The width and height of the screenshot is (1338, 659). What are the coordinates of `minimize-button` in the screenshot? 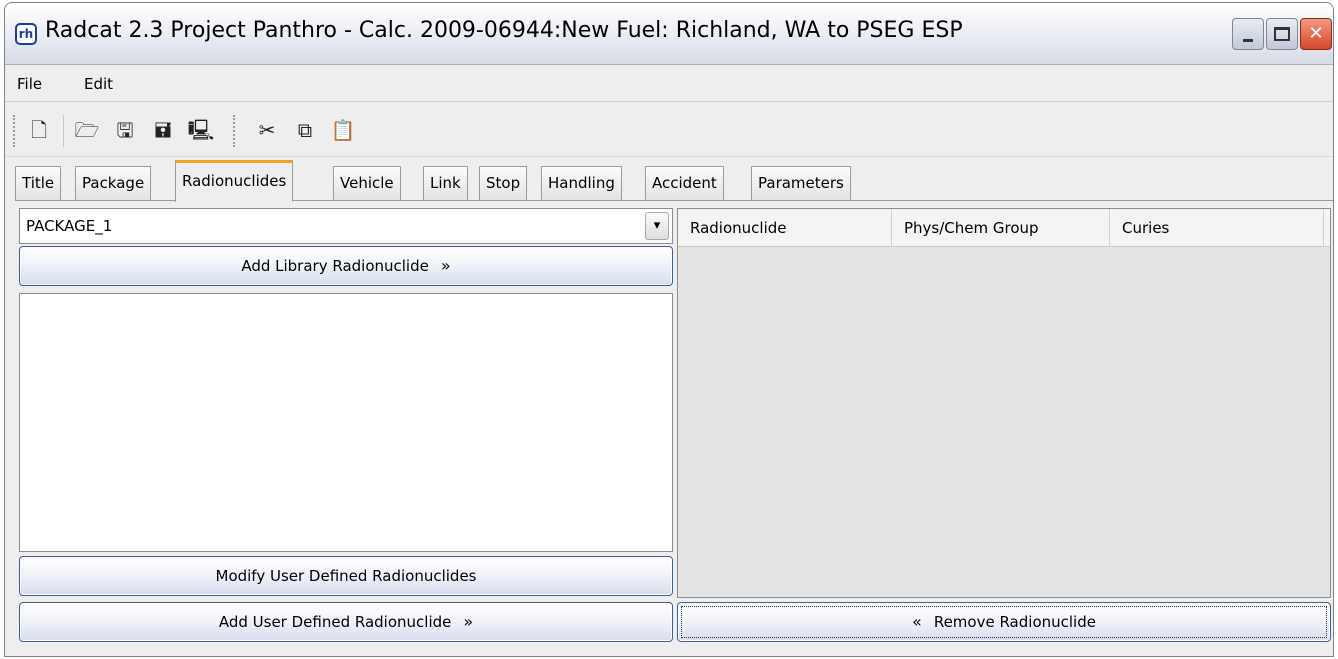 It's located at (1248, 34).